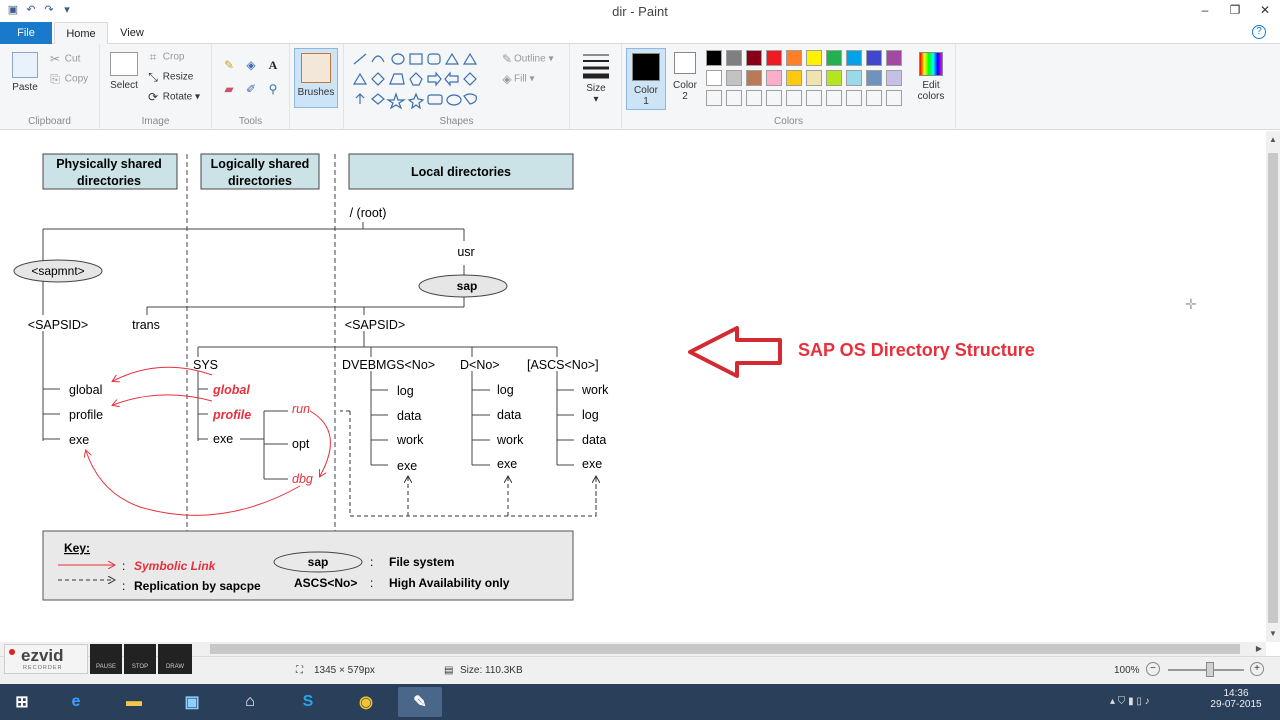 The image size is (1280, 720). I want to click on paste-label: Paste, so click(25, 87).